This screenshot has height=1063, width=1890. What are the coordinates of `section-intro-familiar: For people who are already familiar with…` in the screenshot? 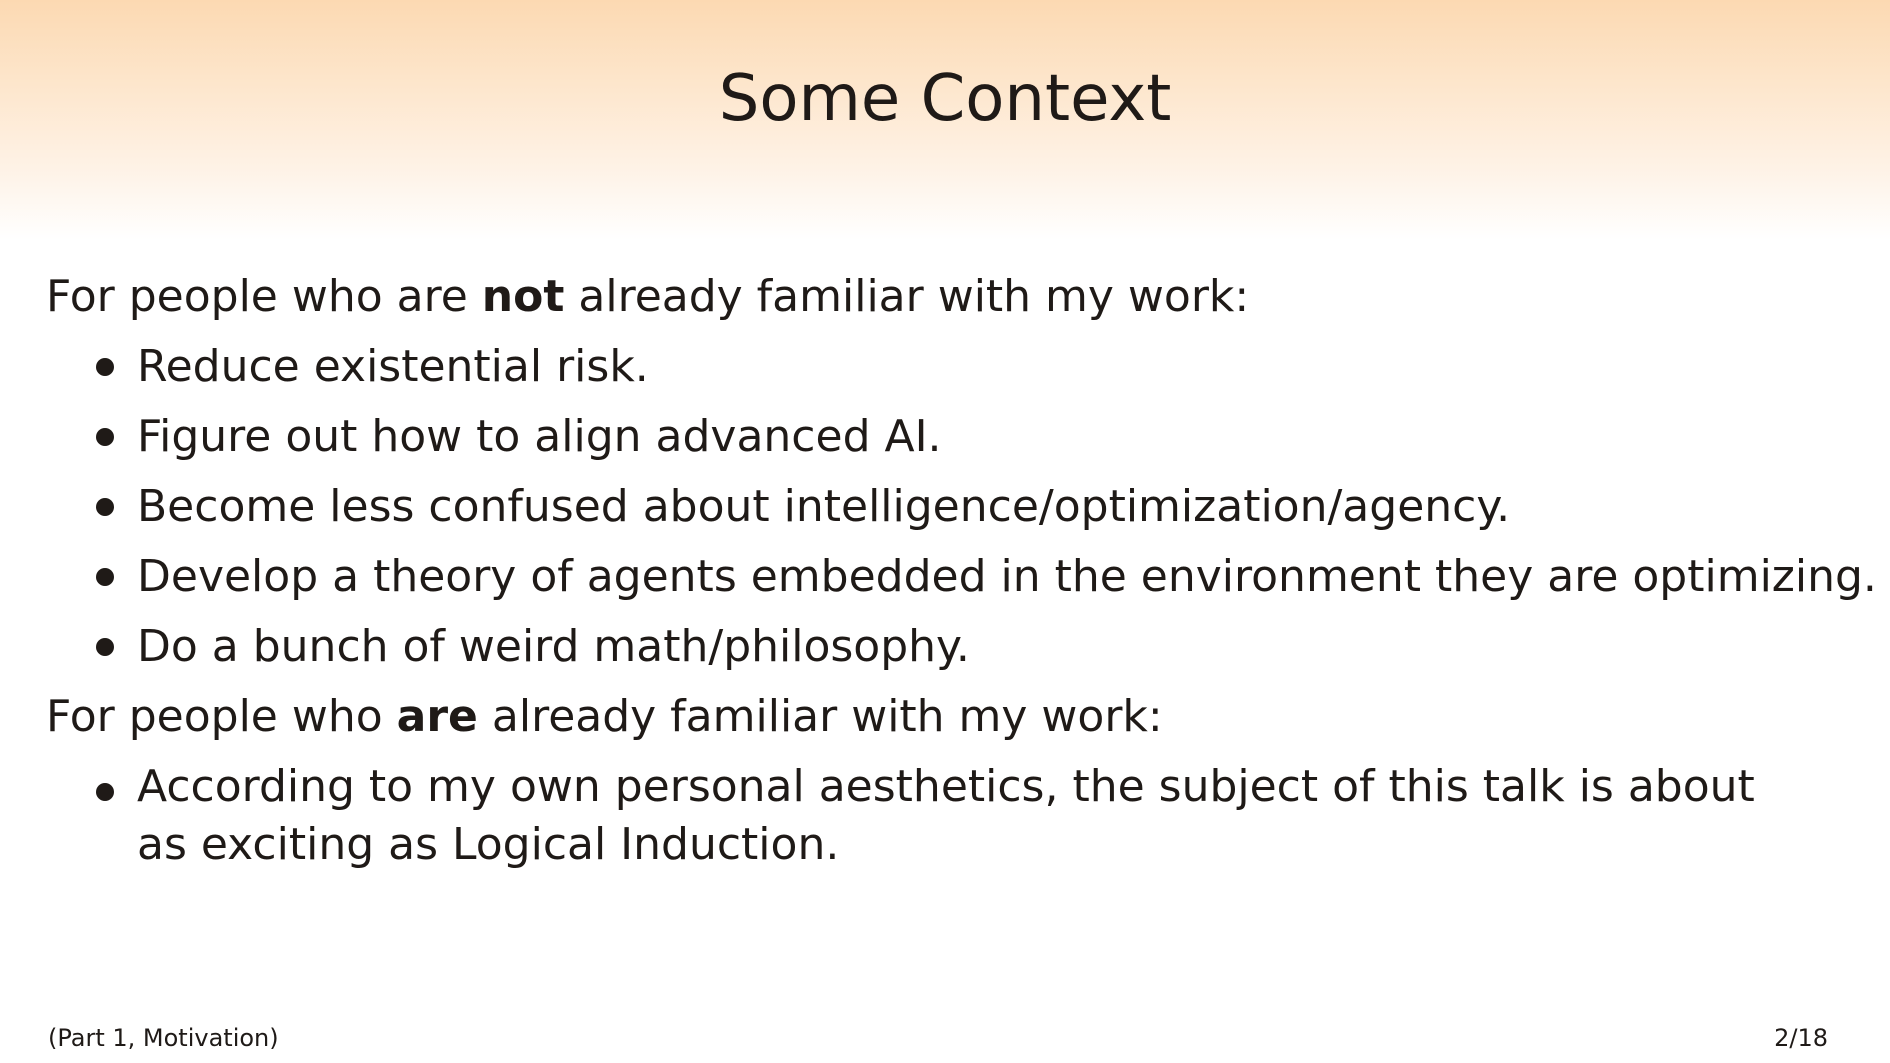 It's located at (946, 717).